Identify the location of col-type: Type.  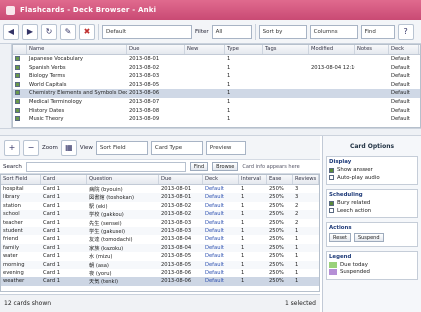
(244, 49).